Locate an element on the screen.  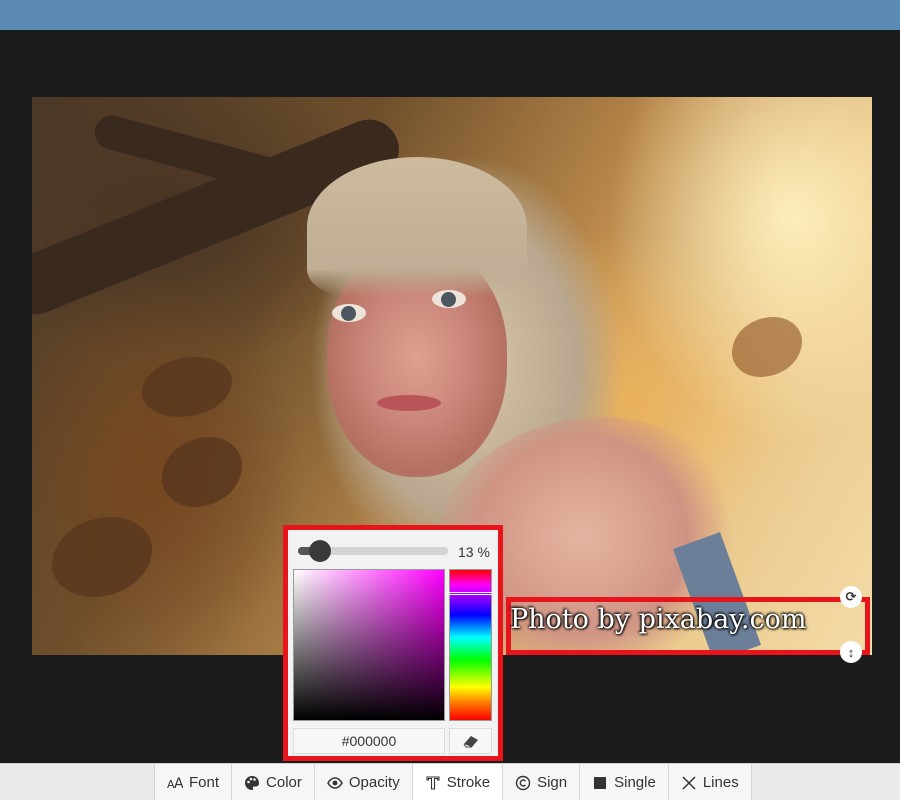
mouth is located at coordinates (409, 403).